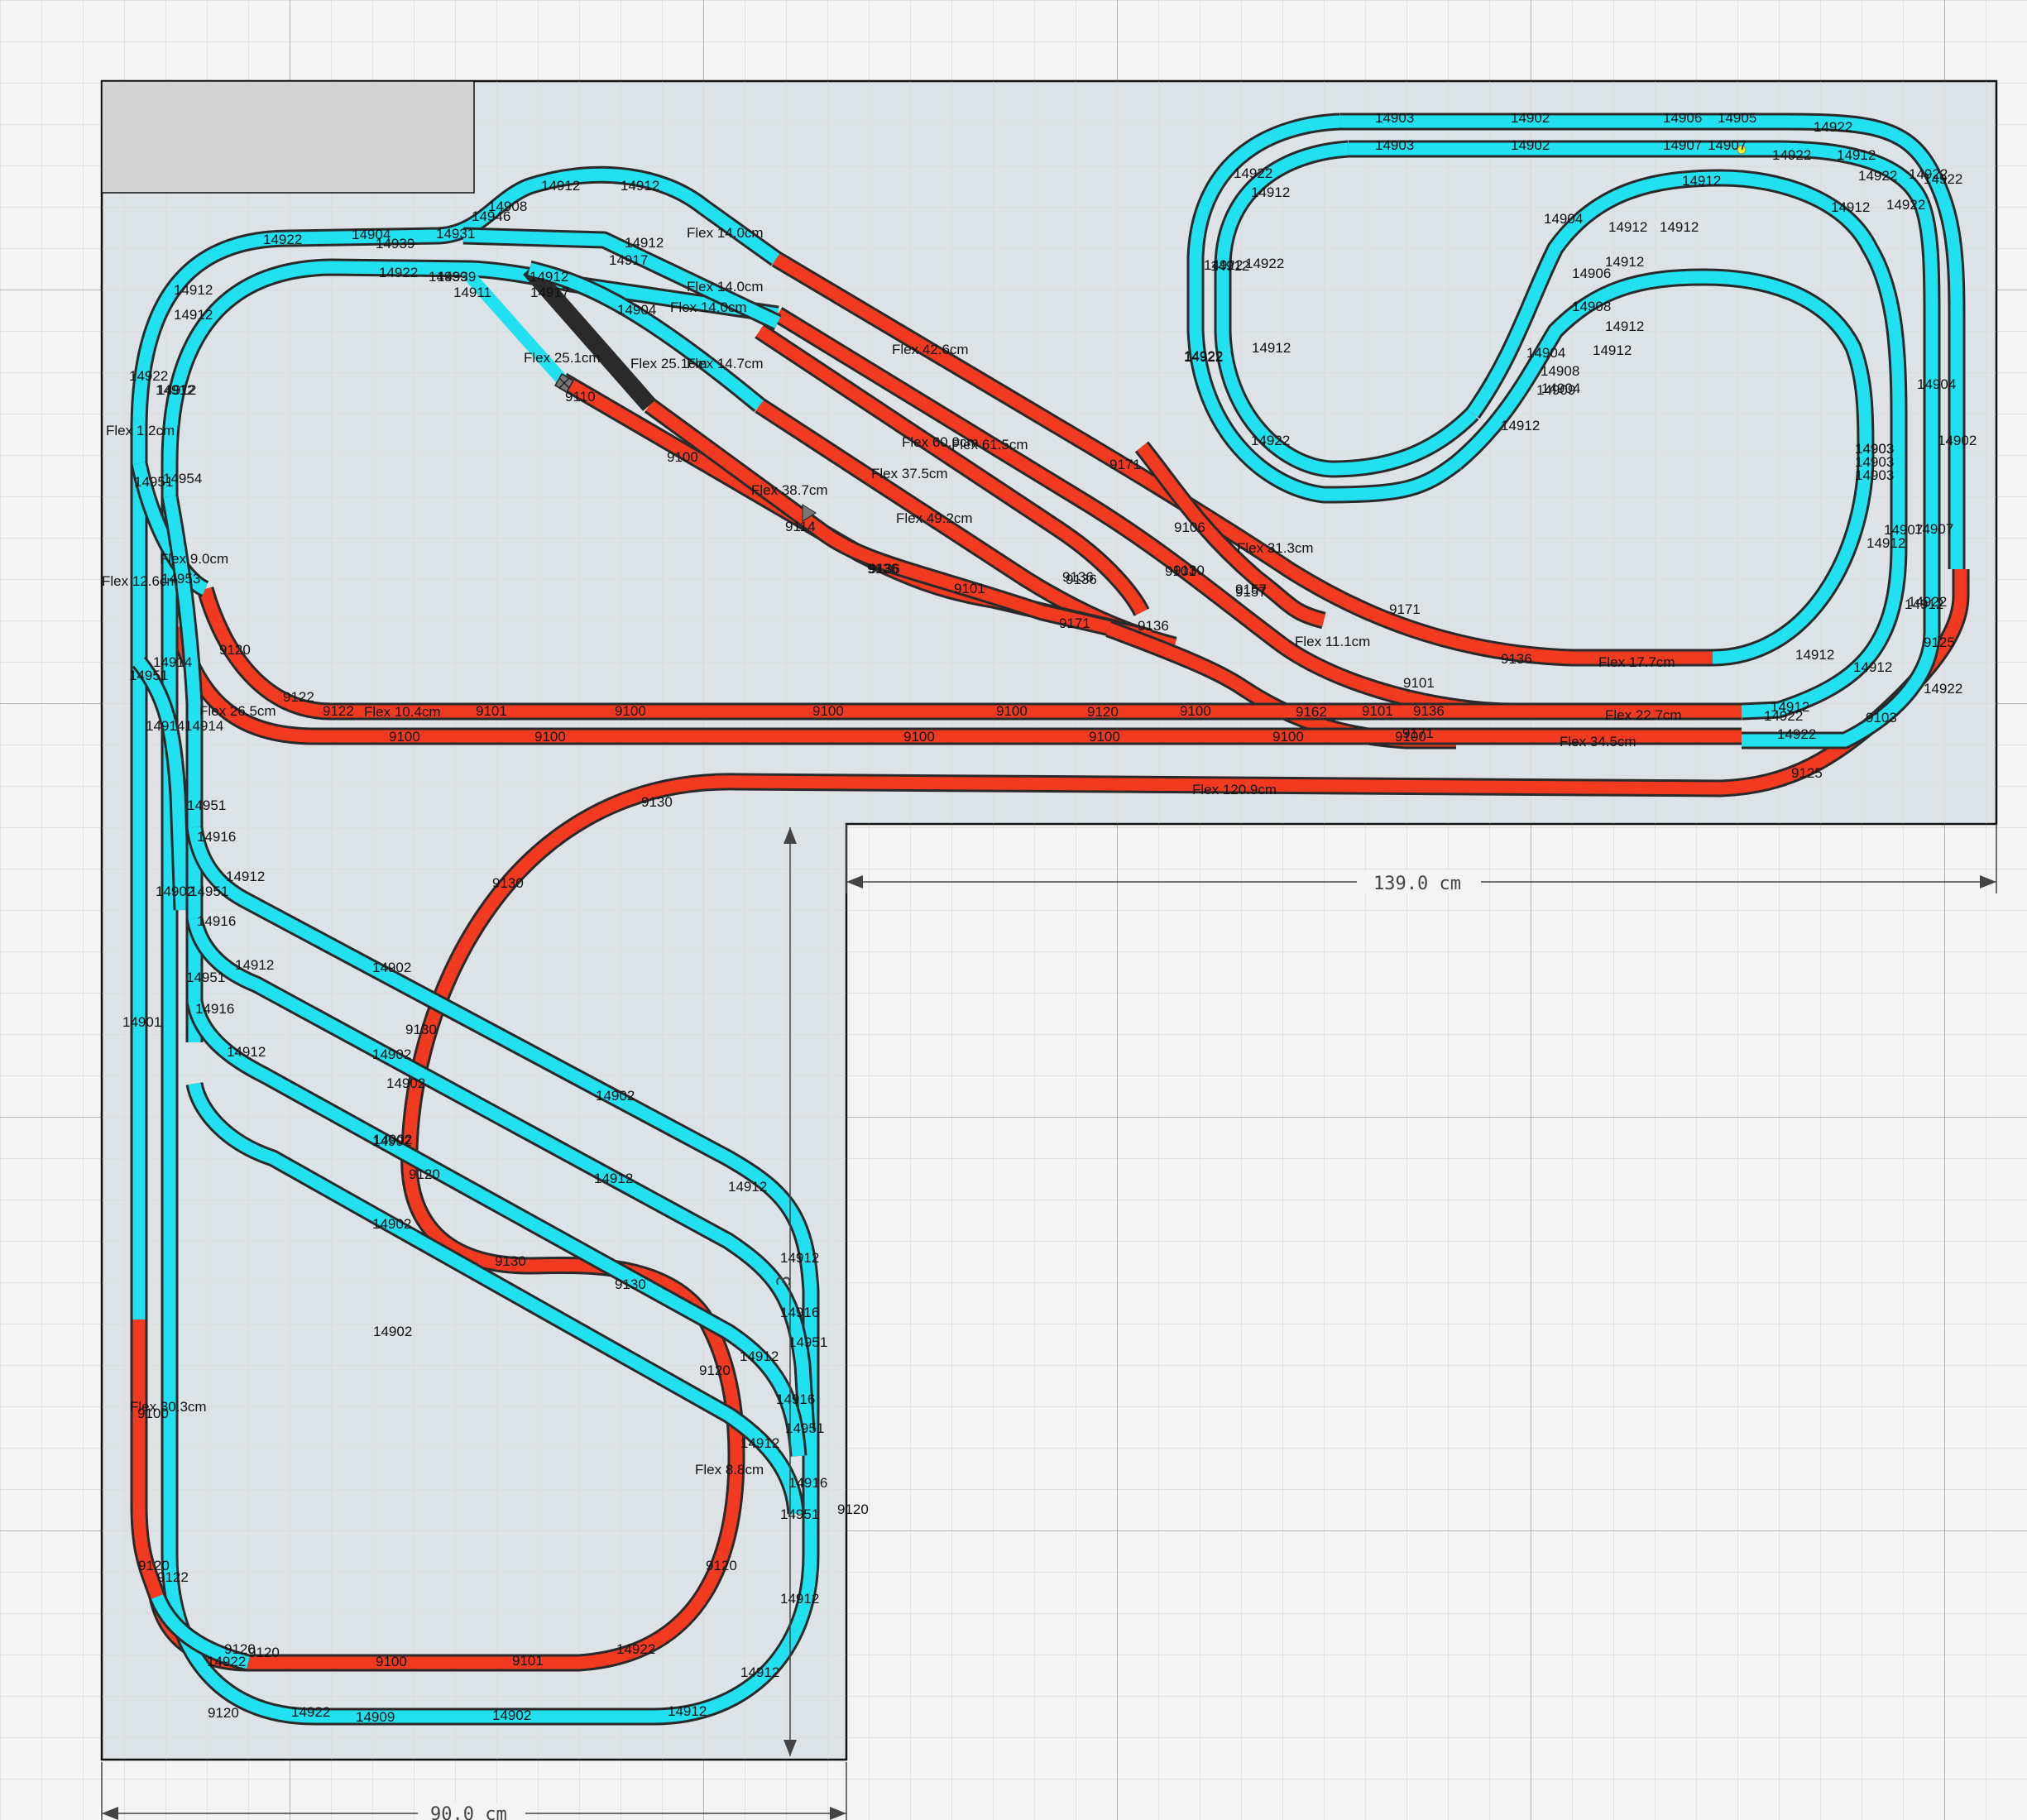  What do you see at coordinates (1939, 642) in the screenshot?
I see `part-number-label: 9125` at bounding box center [1939, 642].